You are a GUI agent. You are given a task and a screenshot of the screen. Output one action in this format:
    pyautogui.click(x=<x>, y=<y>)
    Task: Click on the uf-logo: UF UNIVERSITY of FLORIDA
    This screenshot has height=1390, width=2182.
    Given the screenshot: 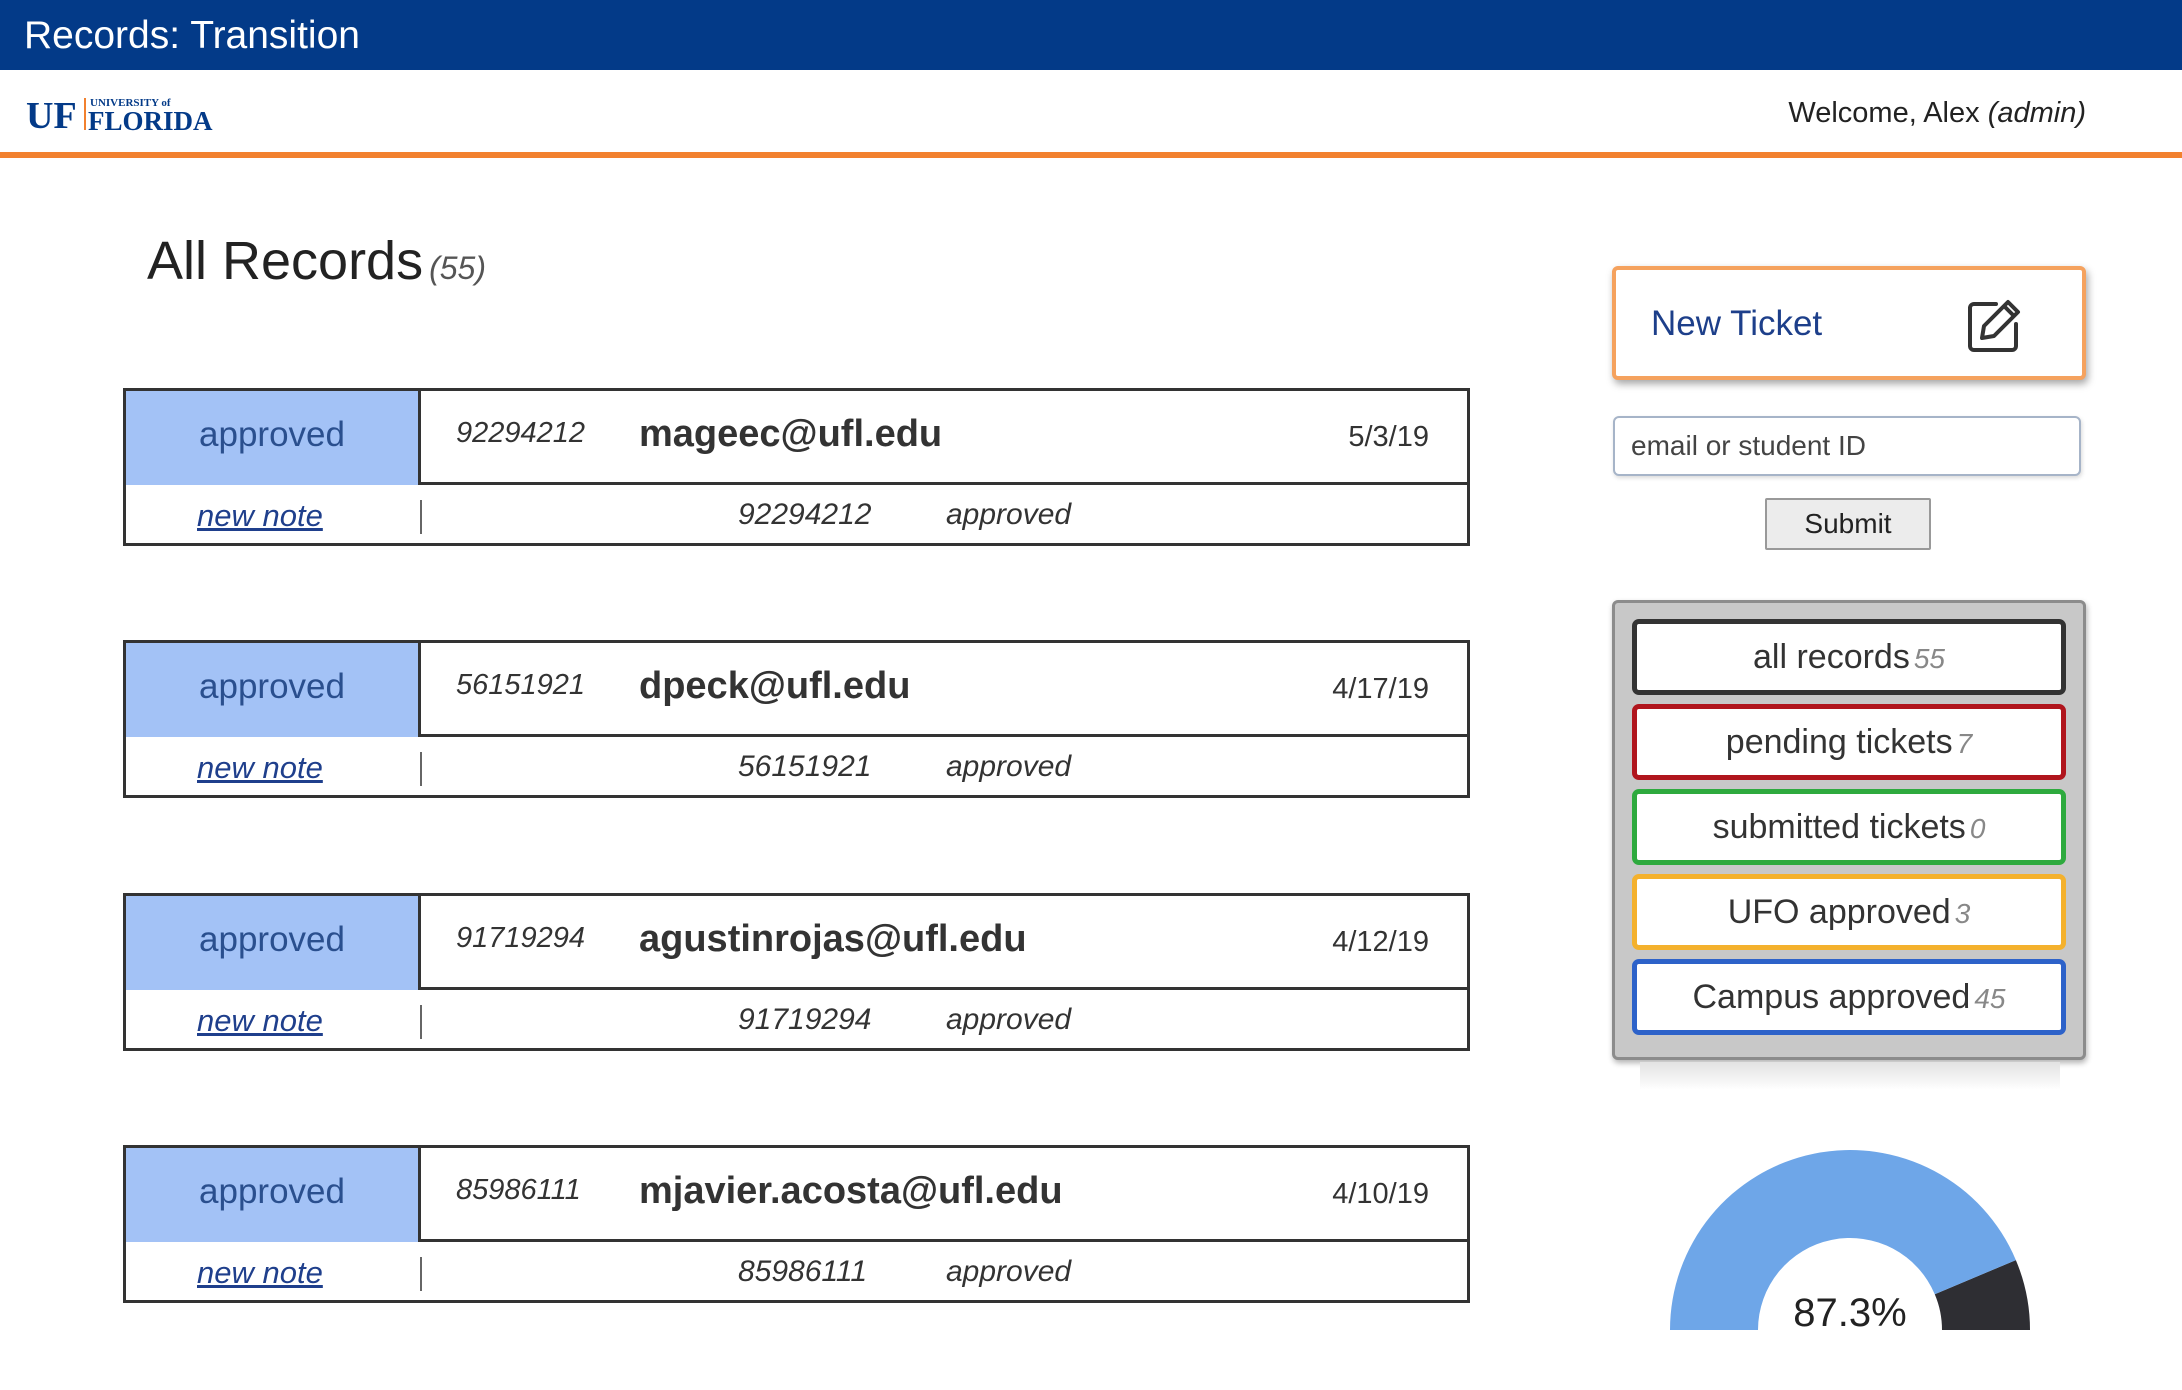 What is the action you would take?
    pyautogui.click(x=119, y=115)
    